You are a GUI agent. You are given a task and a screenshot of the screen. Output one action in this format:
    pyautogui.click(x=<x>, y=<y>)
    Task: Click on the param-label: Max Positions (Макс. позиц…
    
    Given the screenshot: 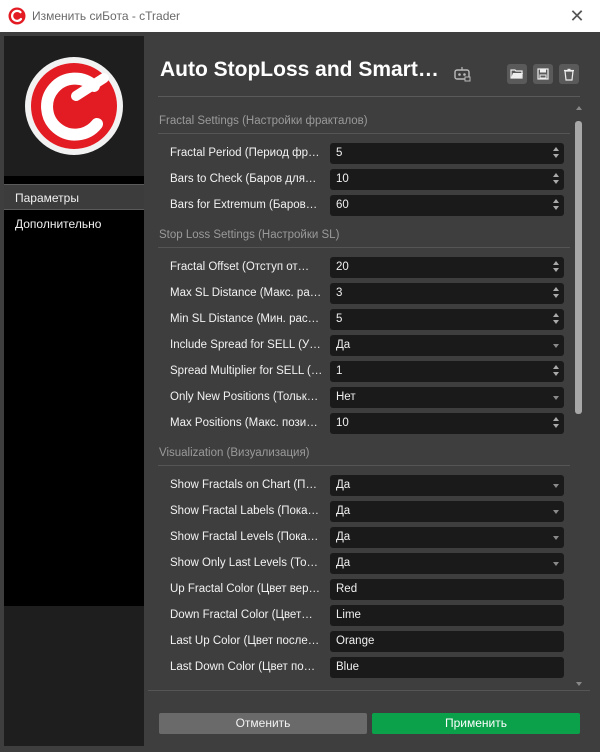 What is the action you would take?
    pyautogui.click(x=247, y=423)
    